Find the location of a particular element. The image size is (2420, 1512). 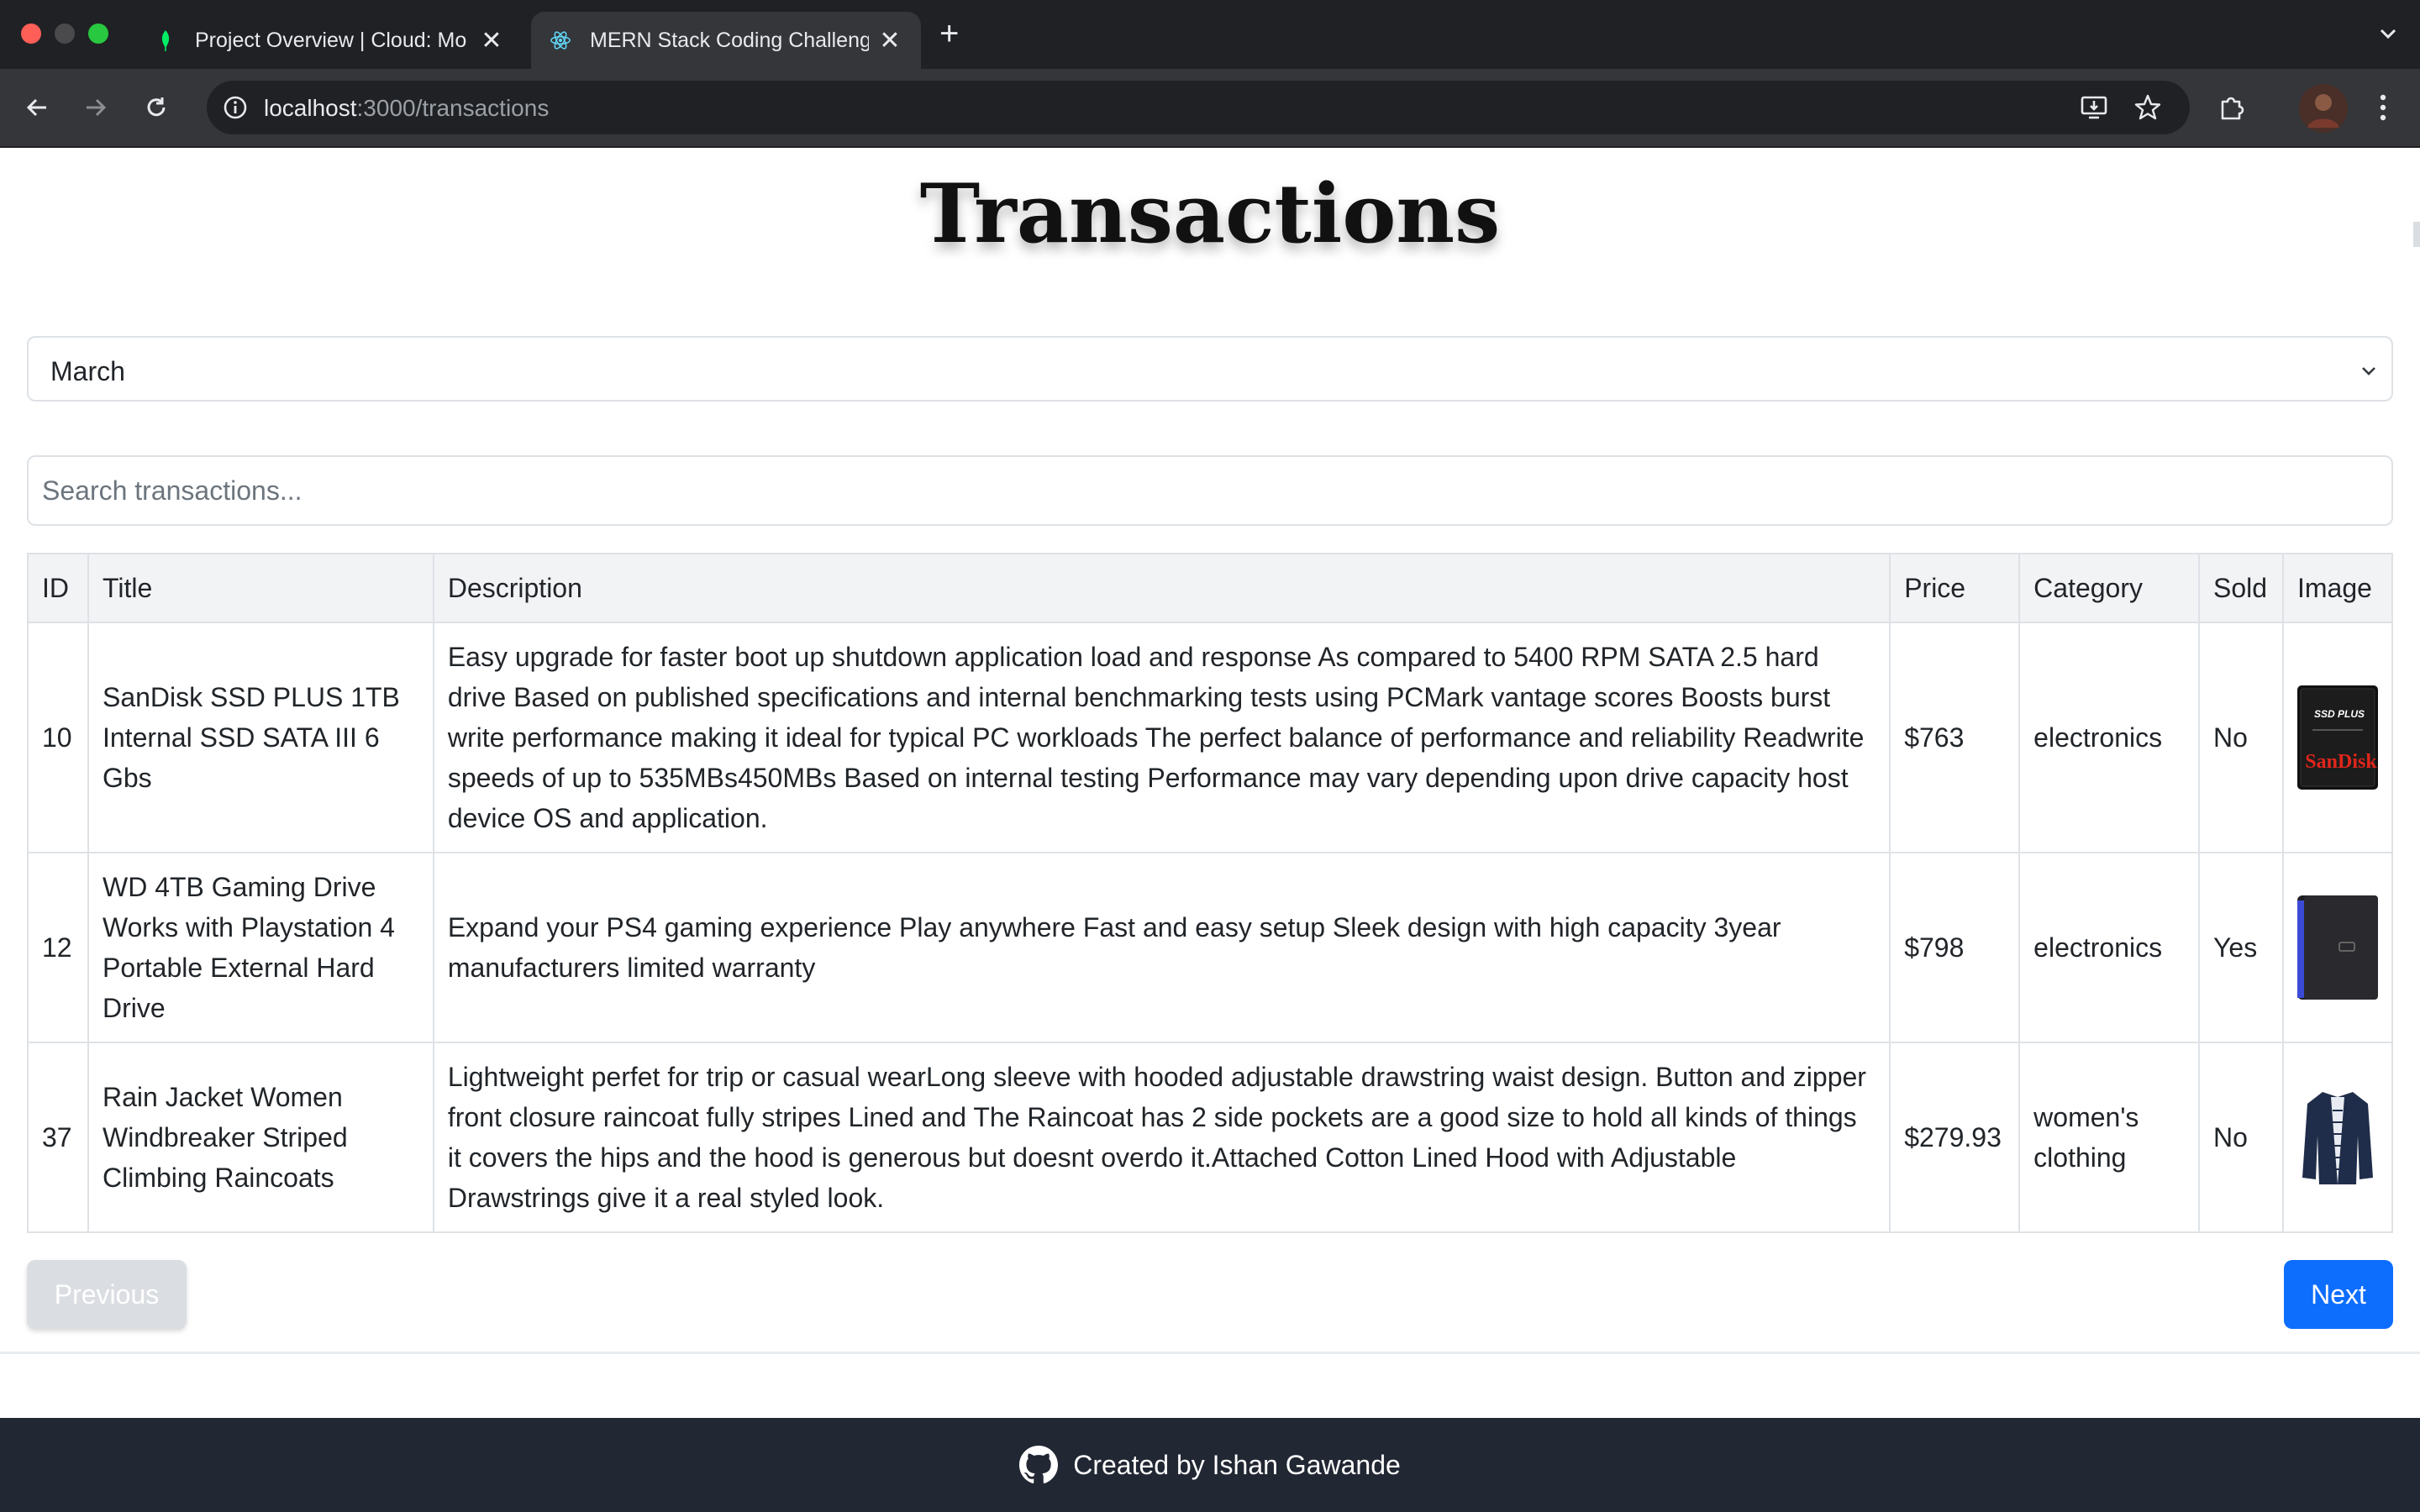

window-minimize-button is located at coordinates (65, 34).